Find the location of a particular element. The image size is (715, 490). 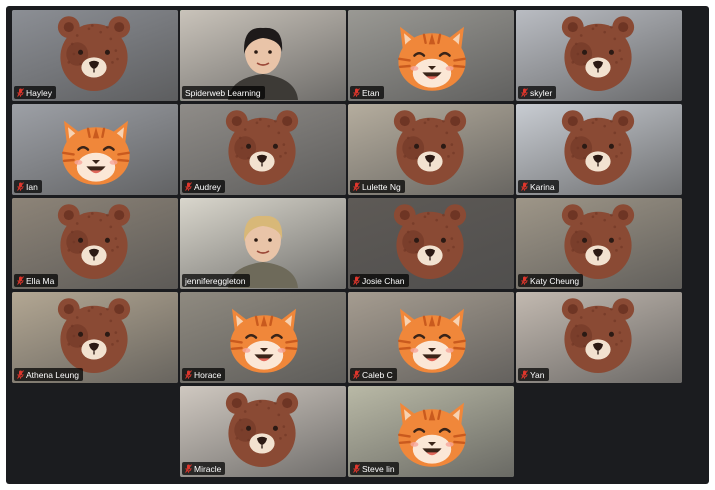

participant-name: Hayley is located at coordinates (39, 92).